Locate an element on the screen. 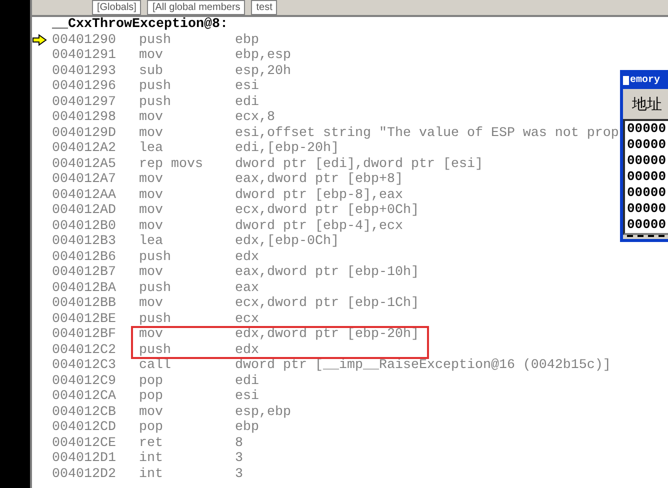 The image size is (668, 488). address-text: 004012B7 is located at coordinates (84, 272).